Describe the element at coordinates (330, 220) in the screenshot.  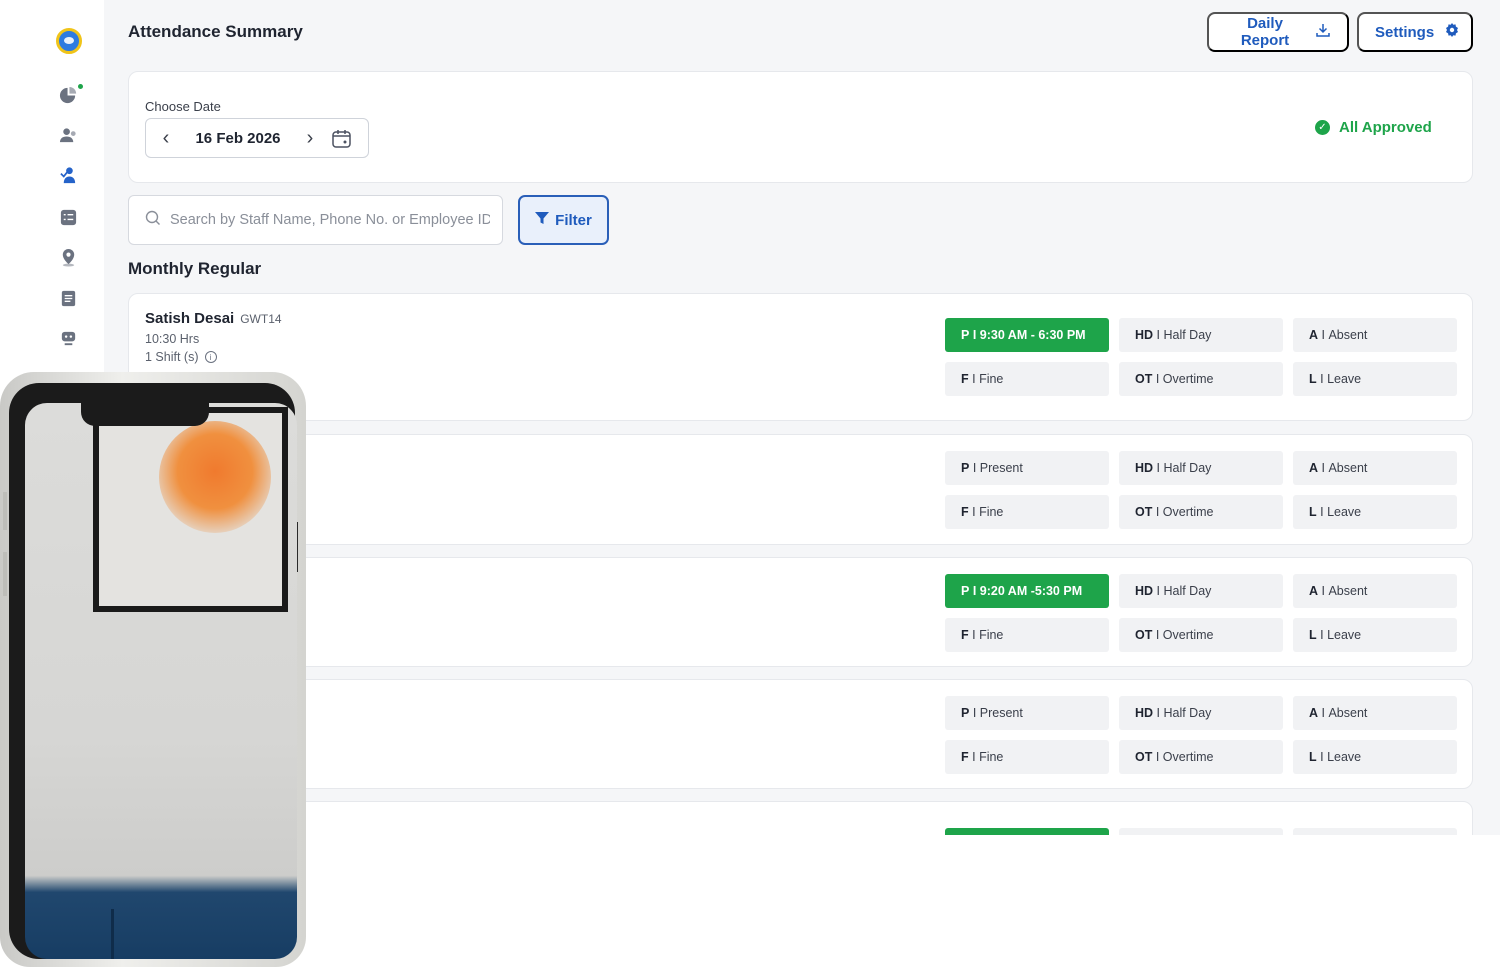
I see `search-input` at that location.